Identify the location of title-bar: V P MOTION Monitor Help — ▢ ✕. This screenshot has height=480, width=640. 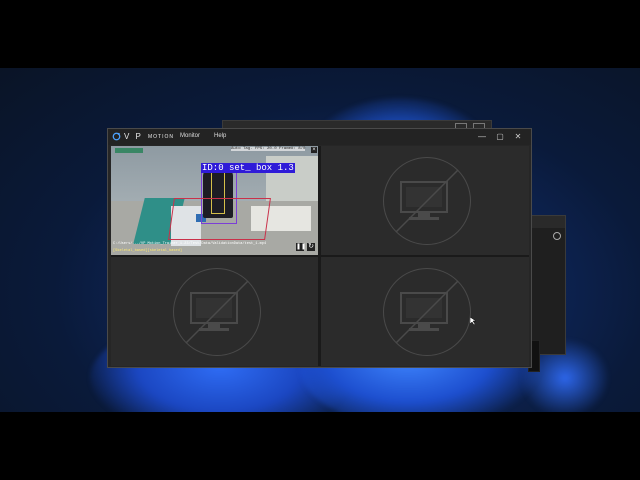
(319, 137).